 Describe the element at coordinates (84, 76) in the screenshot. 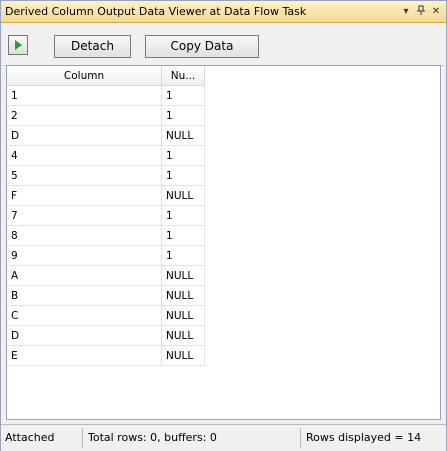

I see `column-header-column: Column` at that location.